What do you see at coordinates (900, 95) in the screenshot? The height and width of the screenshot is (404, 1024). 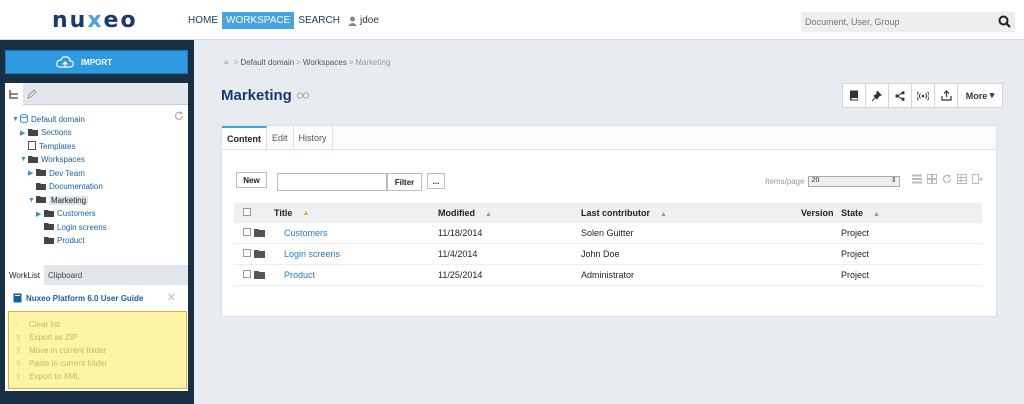 I see `share-button` at bounding box center [900, 95].